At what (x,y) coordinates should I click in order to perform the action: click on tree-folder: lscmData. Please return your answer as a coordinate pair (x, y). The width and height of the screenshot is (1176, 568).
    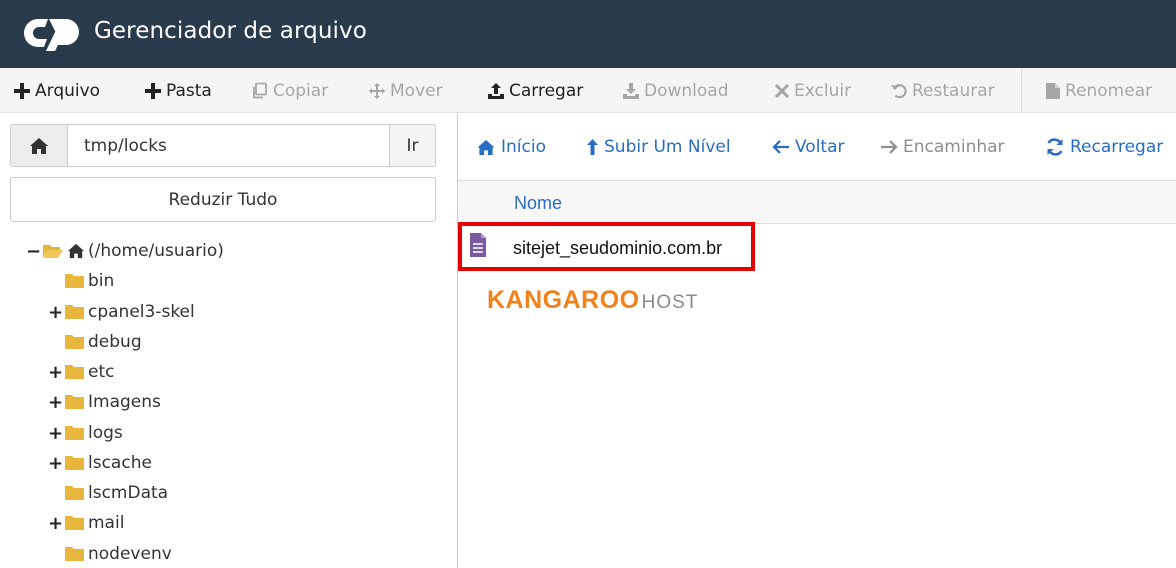
    Looking at the image, I should click on (108, 493).